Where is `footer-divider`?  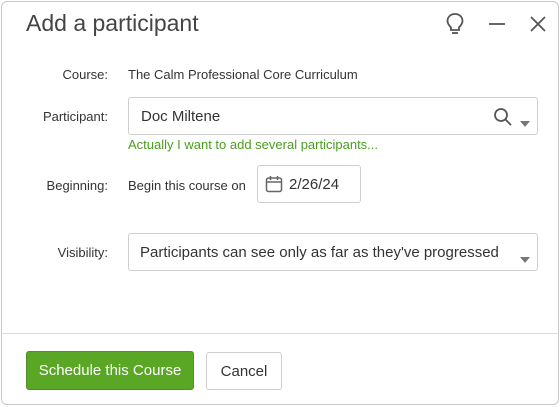 footer-divider is located at coordinates (280, 333).